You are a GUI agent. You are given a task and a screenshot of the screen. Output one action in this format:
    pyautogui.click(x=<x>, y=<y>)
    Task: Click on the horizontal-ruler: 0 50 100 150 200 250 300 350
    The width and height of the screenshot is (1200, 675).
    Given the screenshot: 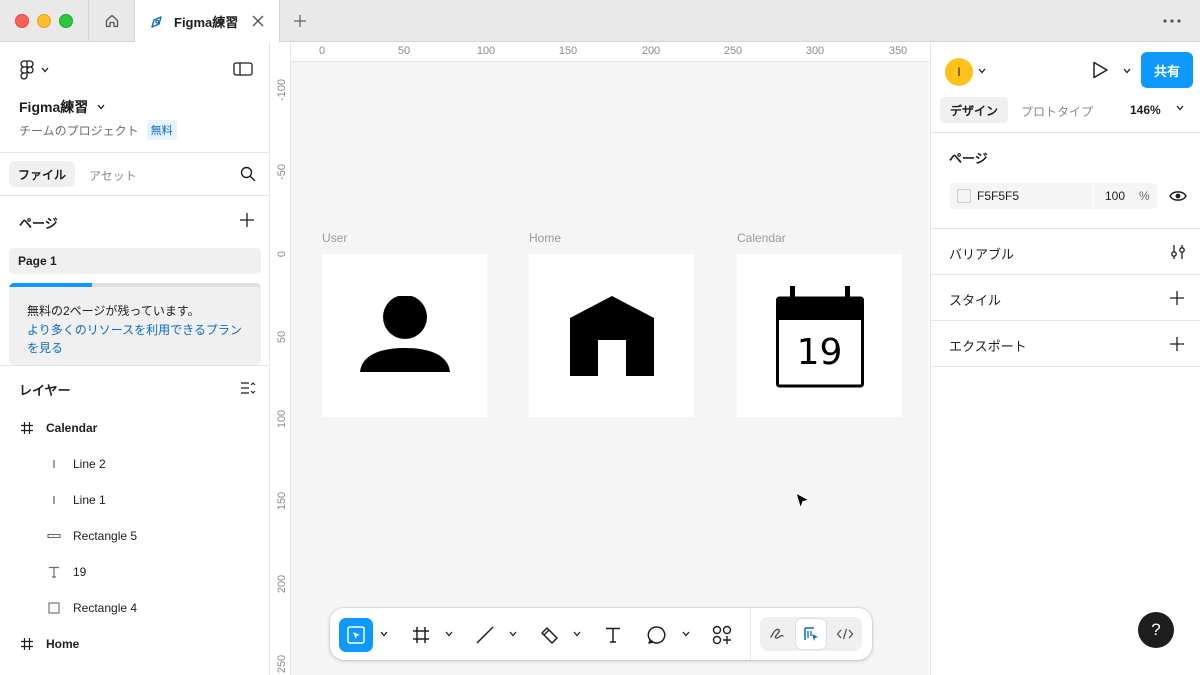 What is the action you would take?
    pyautogui.click(x=600, y=52)
    